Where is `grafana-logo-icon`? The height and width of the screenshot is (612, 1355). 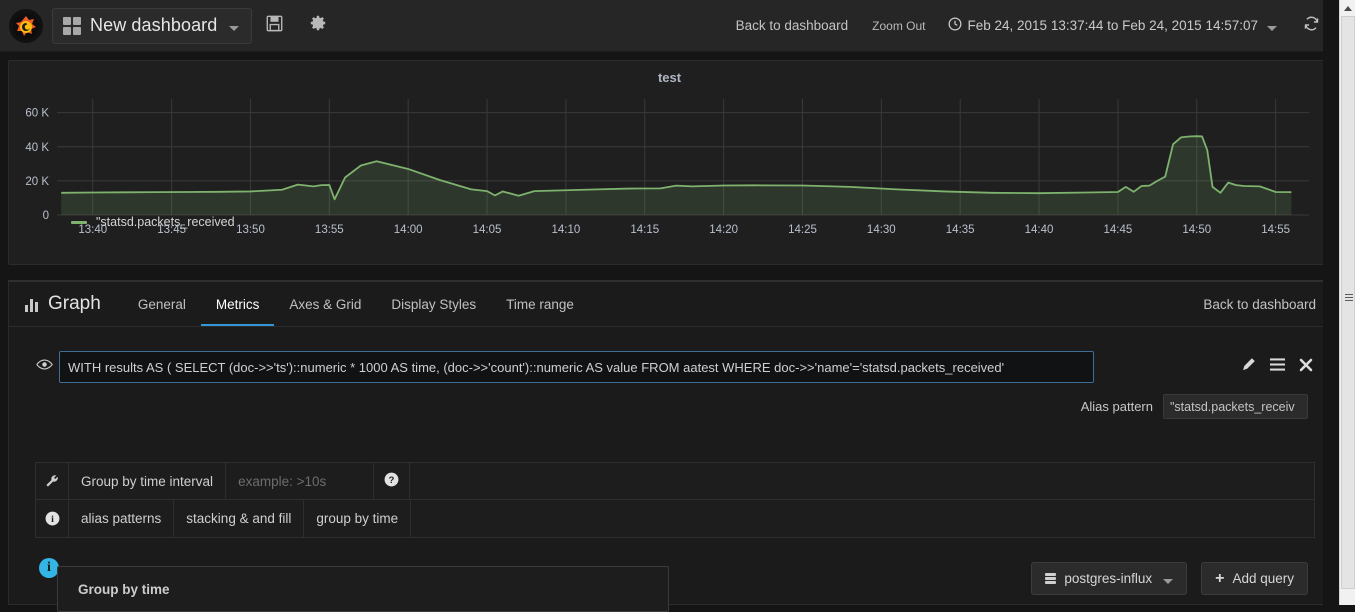 grafana-logo-icon is located at coordinates (26, 25).